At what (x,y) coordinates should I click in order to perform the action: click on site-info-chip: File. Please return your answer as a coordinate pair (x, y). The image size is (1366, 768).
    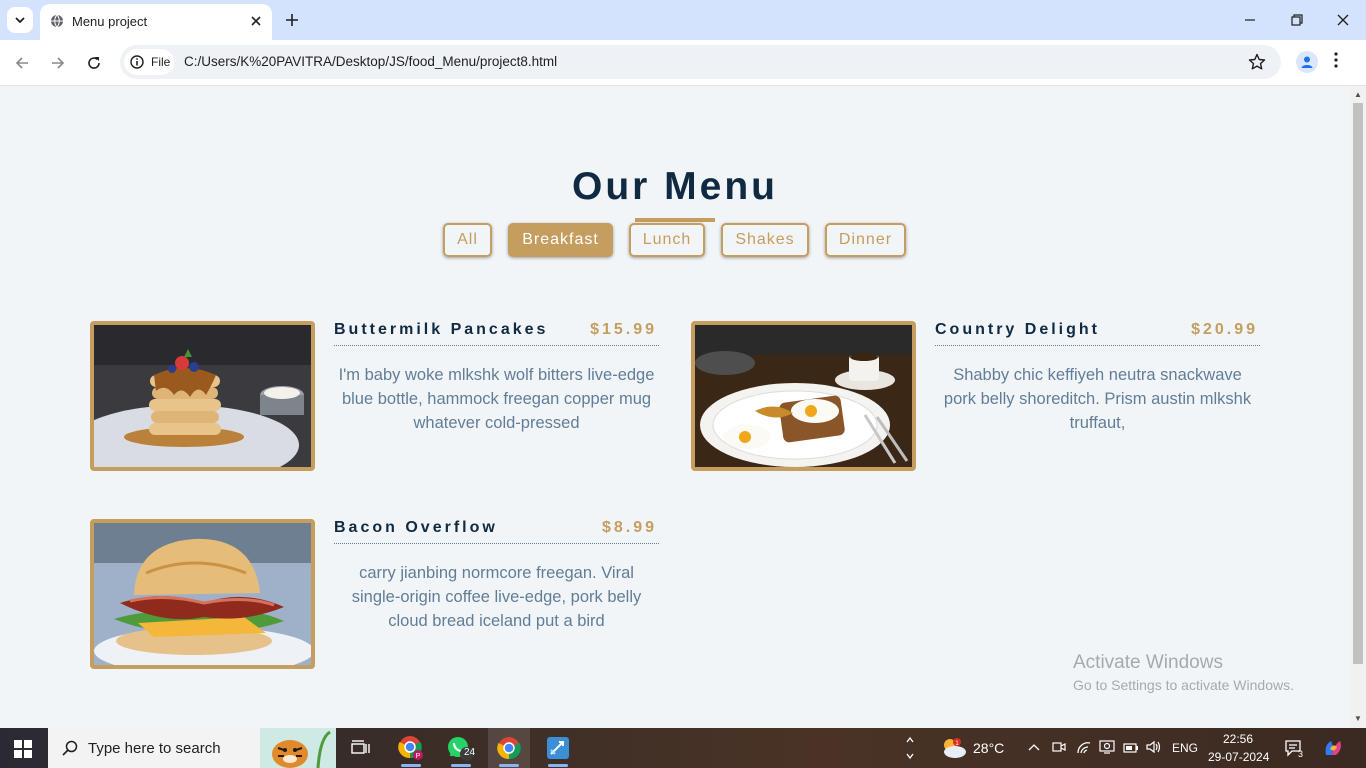
    Looking at the image, I should click on (149, 62).